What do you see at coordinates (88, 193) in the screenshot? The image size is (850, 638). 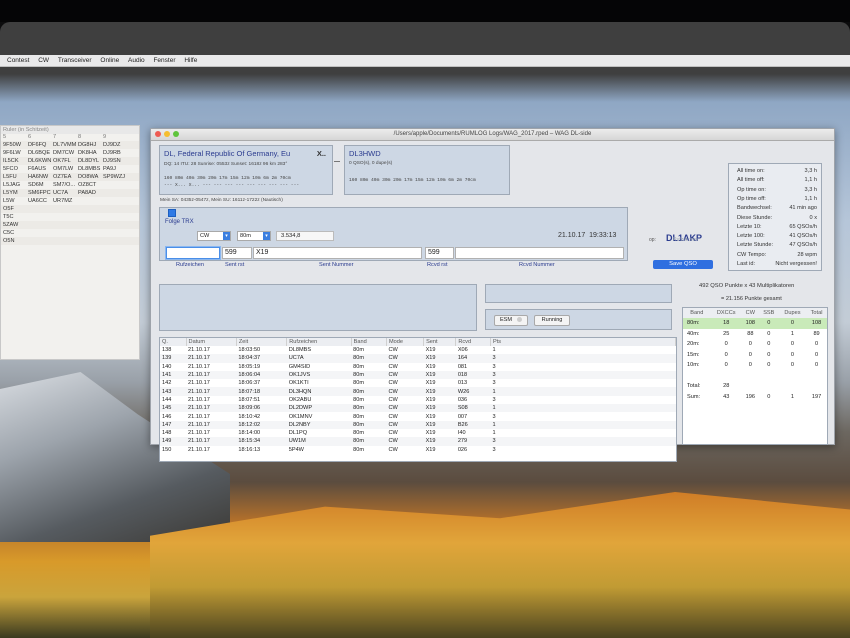 I see `list-cell: PA8AD` at bounding box center [88, 193].